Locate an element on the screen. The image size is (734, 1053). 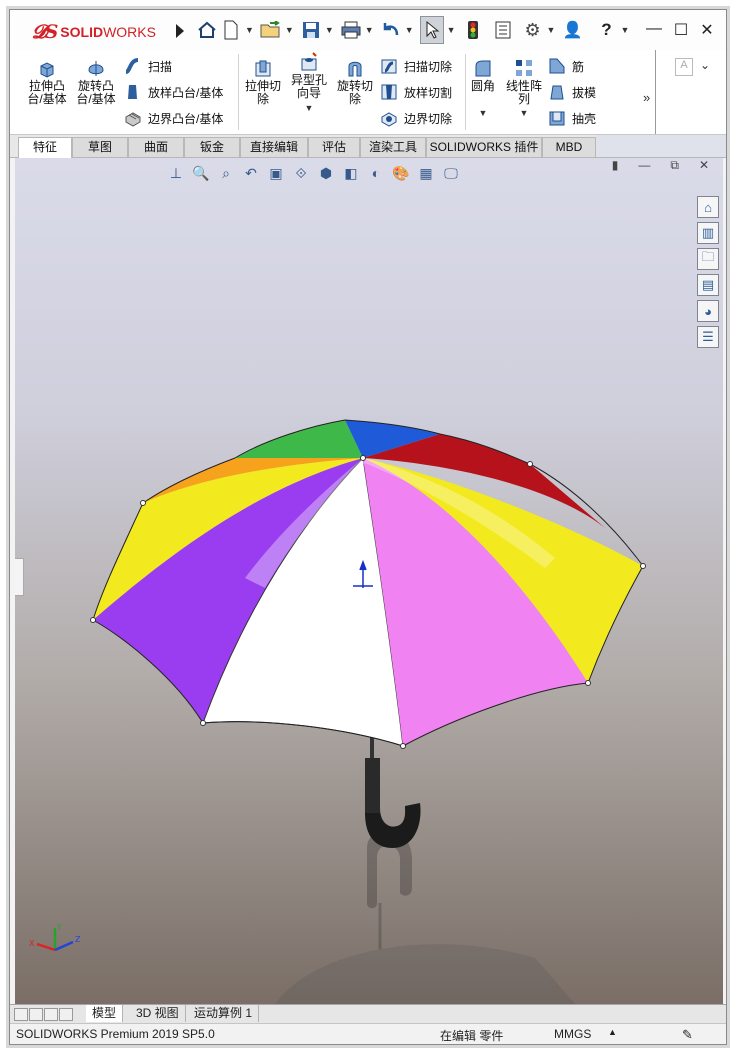
select-dropdown-chevron-icon: ▼ is located at coordinates (451, 30).